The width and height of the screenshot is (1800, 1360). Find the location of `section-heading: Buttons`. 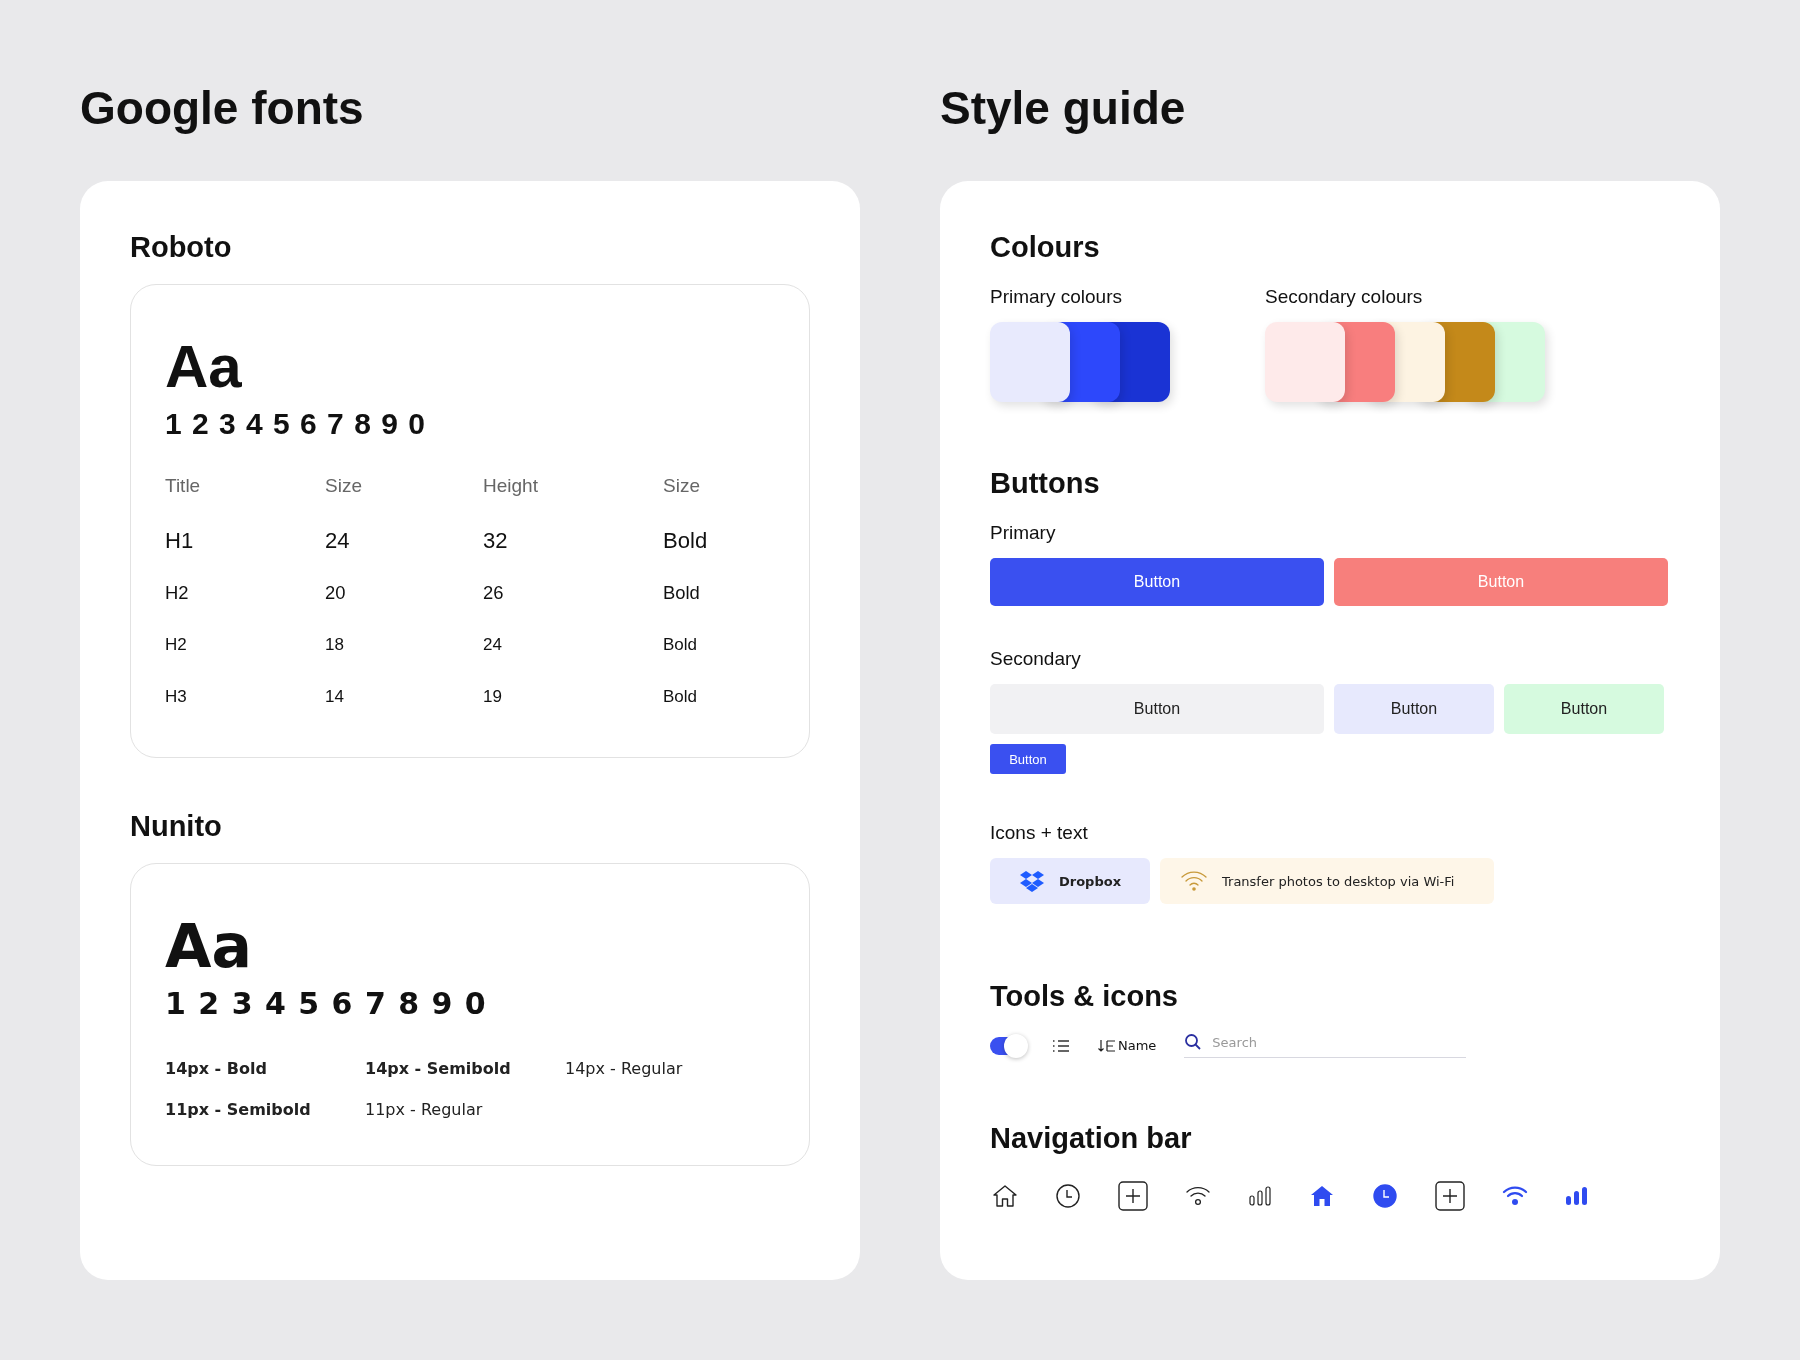

section-heading: Buttons is located at coordinates (1045, 483).